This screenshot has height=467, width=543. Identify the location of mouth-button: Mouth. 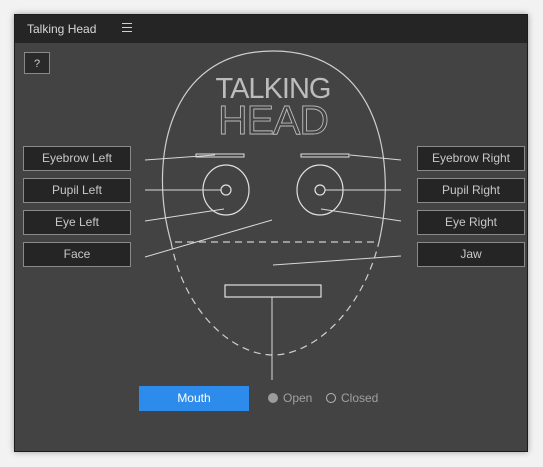
(194, 398).